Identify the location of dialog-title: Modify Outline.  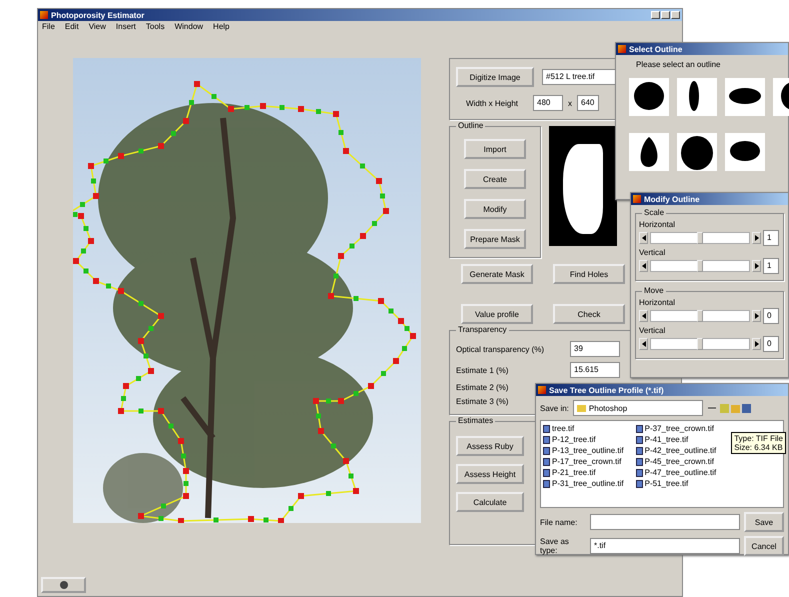
(672, 199).